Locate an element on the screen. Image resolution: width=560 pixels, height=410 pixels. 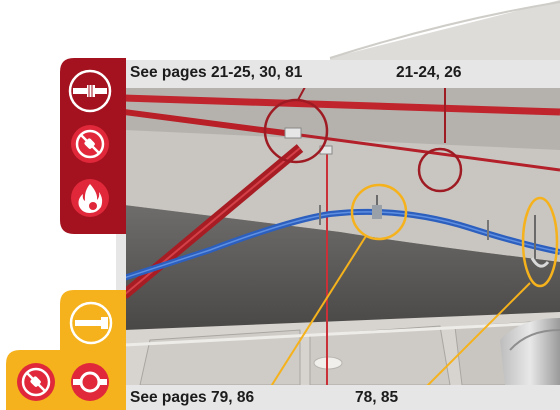
yellow-icon-panel is located at coordinates (66, 350).